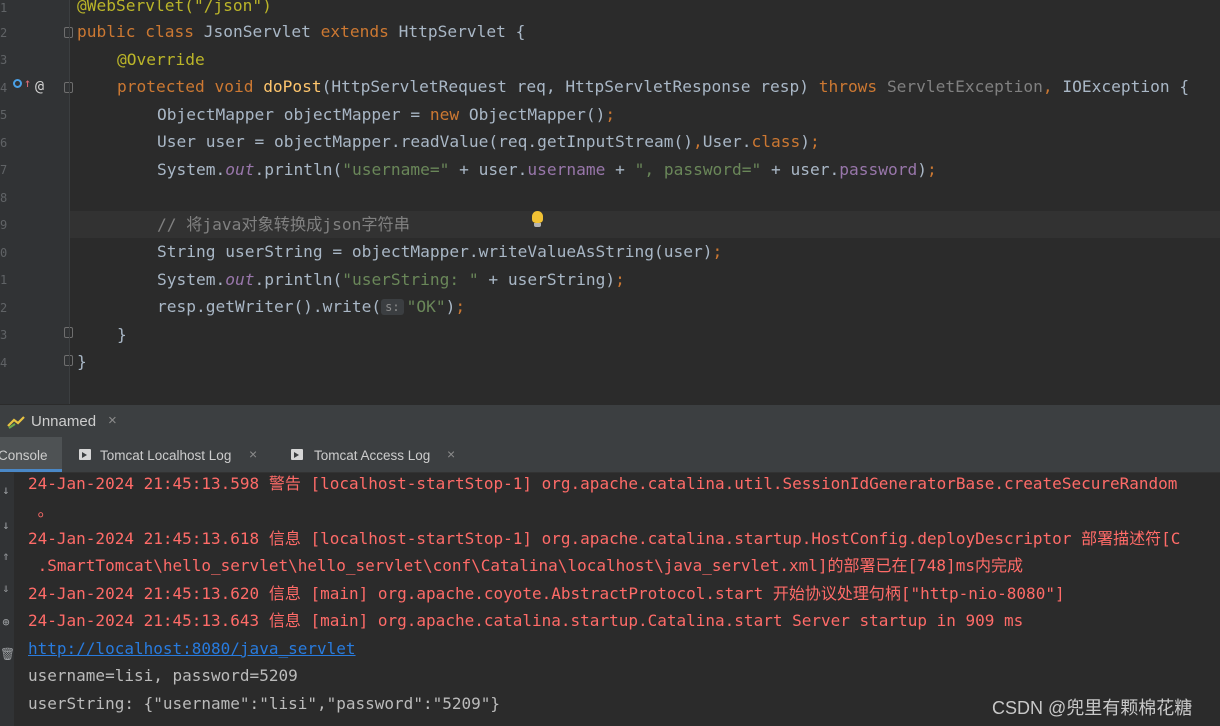  Describe the element at coordinates (6, 525) in the screenshot. I see `arrow-down-icon: ↓` at that location.